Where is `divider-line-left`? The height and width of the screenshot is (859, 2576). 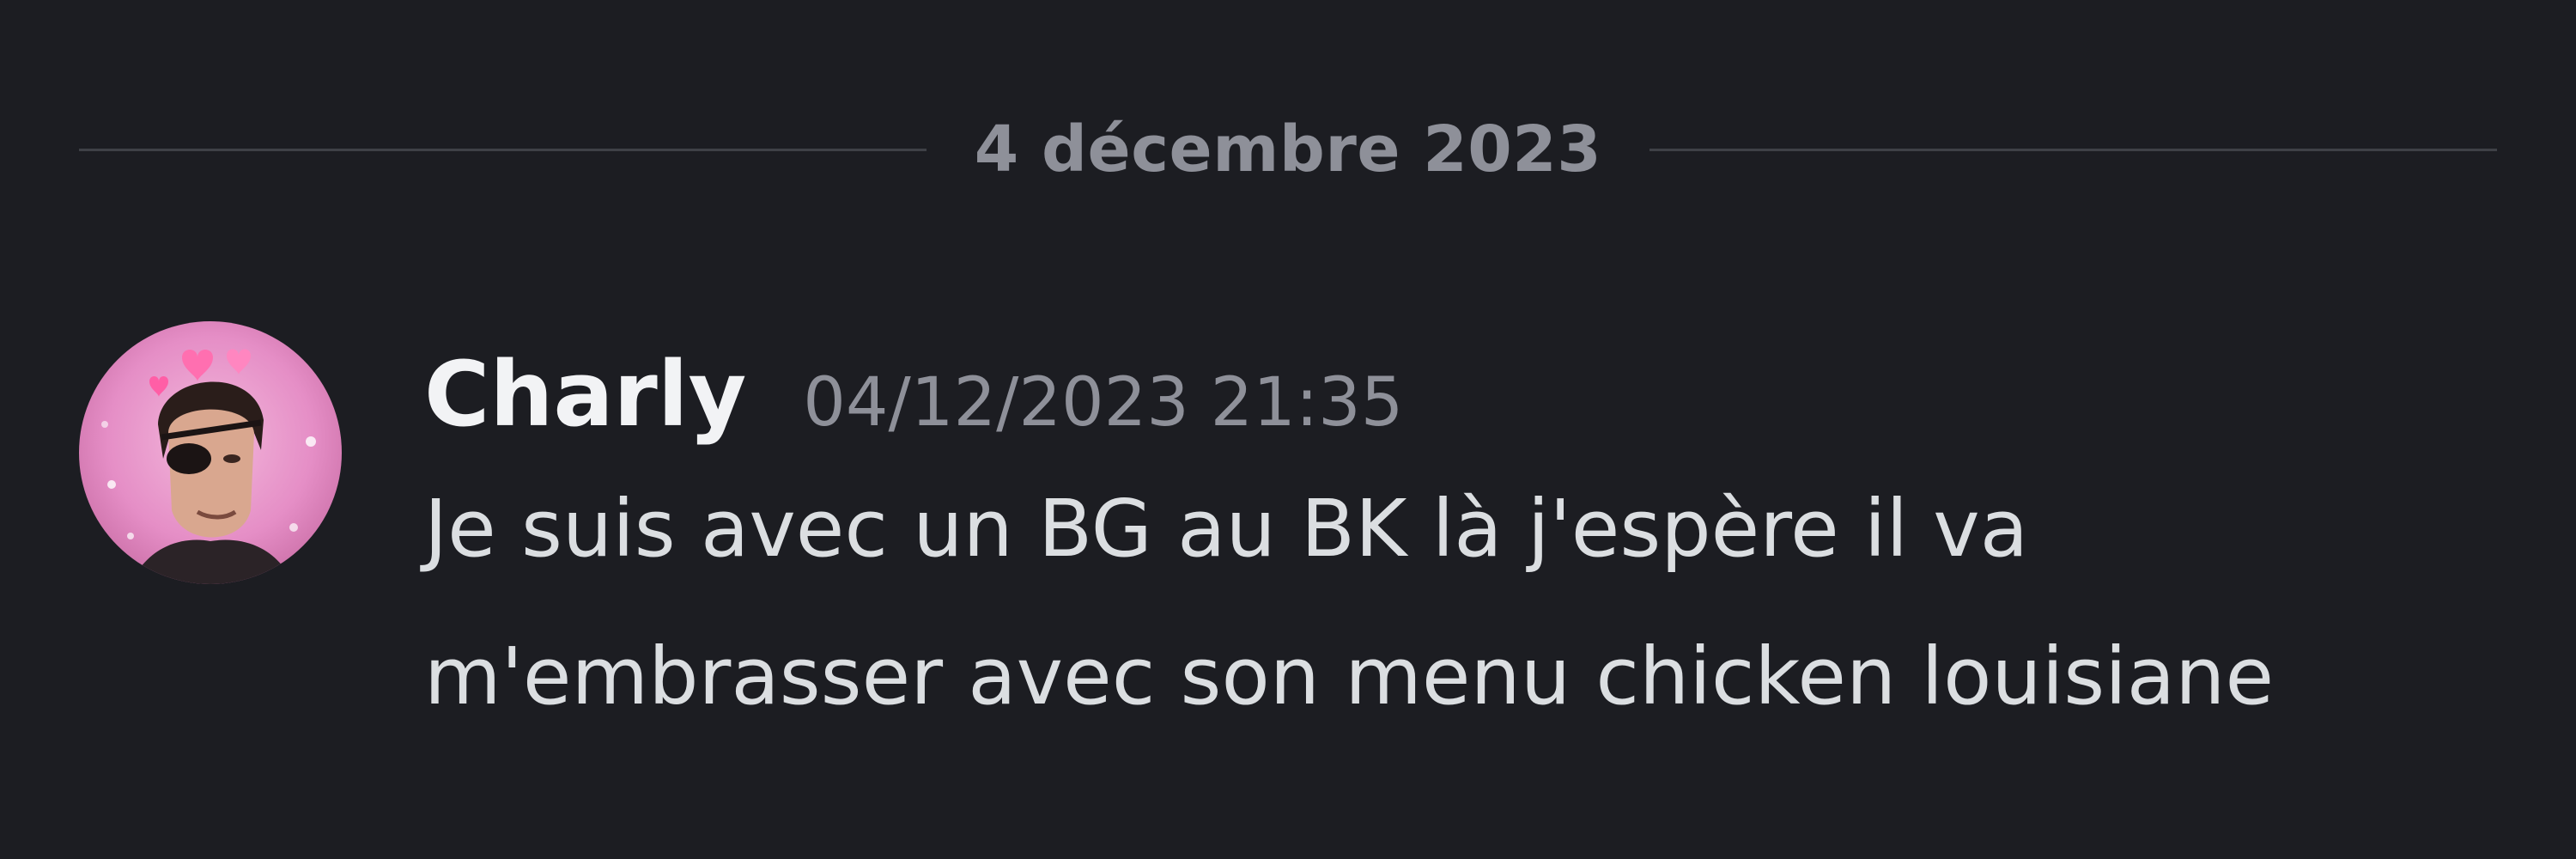 divider-line-left is located at coordinates (503, 149).